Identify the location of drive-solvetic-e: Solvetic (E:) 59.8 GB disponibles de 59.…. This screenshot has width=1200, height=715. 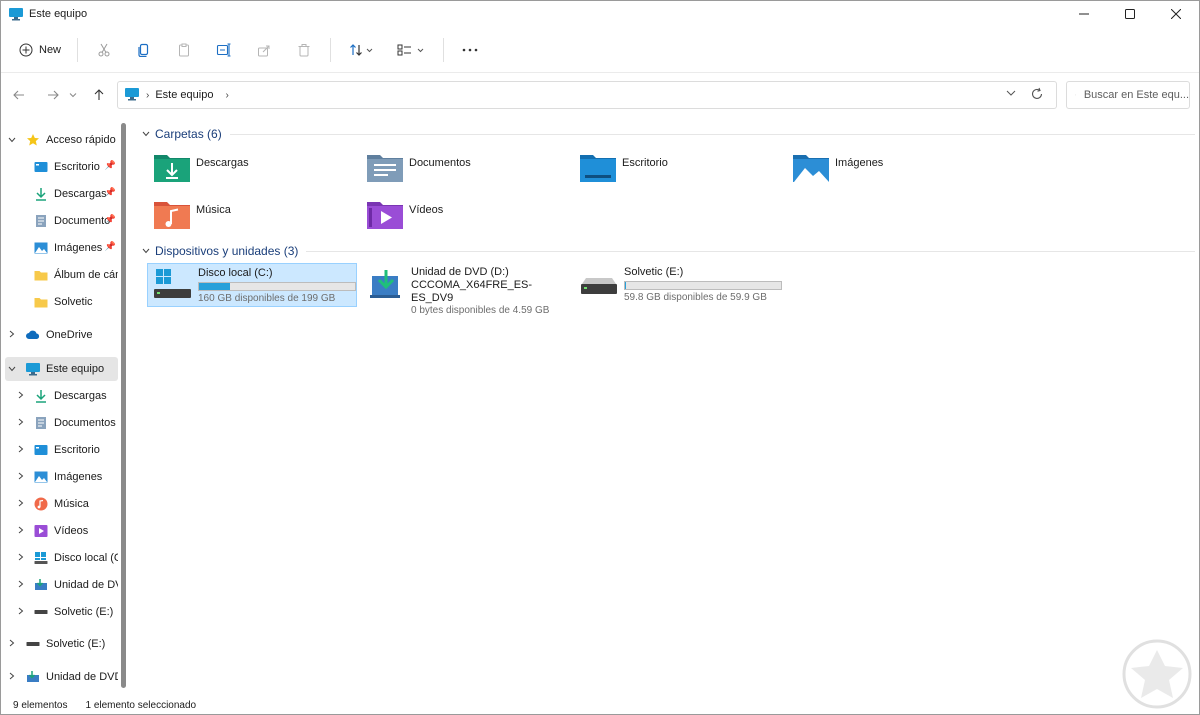
(679, 285).